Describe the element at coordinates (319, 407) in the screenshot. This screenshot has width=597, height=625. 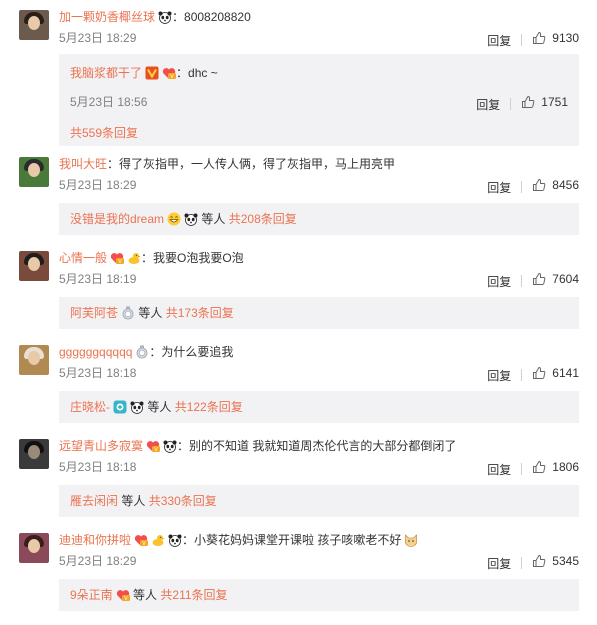
I see `sub-reply-box: 庄晓松- 等人 共122条回复` at that location.